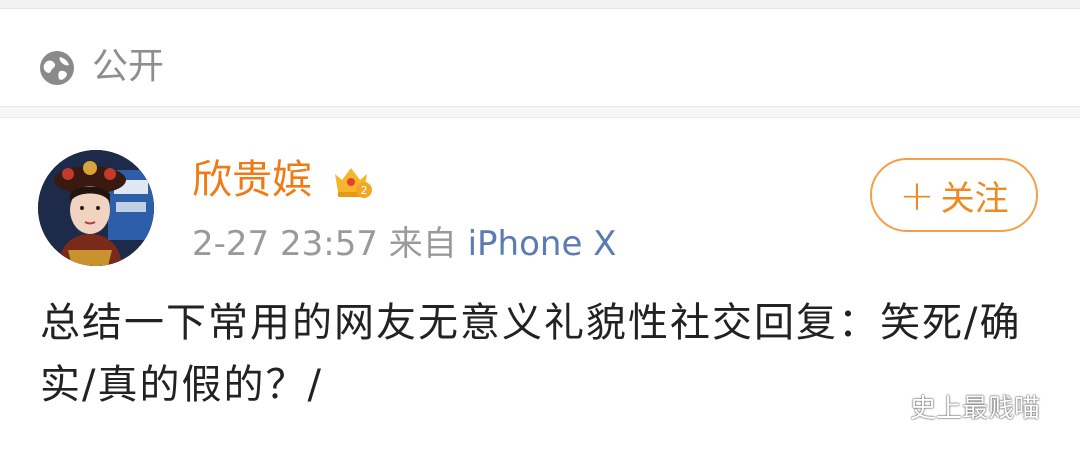 The height and width of the screenshot is (453, 1080). I want to click on watermark: 史上最贱喵, so click(951, 406).